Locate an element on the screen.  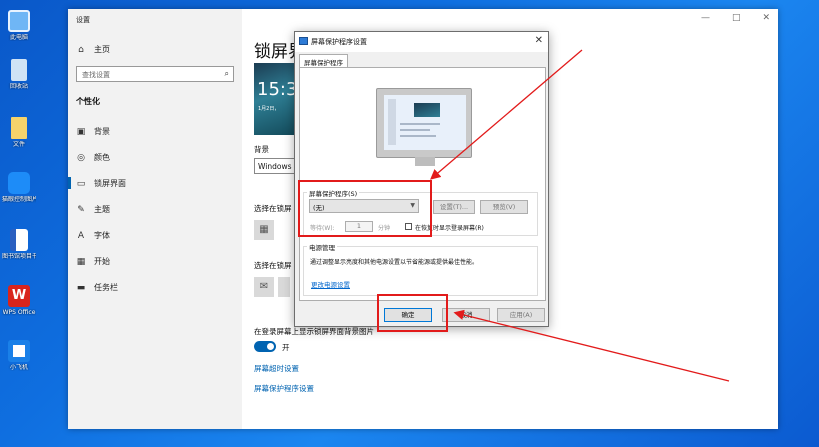
arrow-to-dropdown is located at coordinates (506, 114).